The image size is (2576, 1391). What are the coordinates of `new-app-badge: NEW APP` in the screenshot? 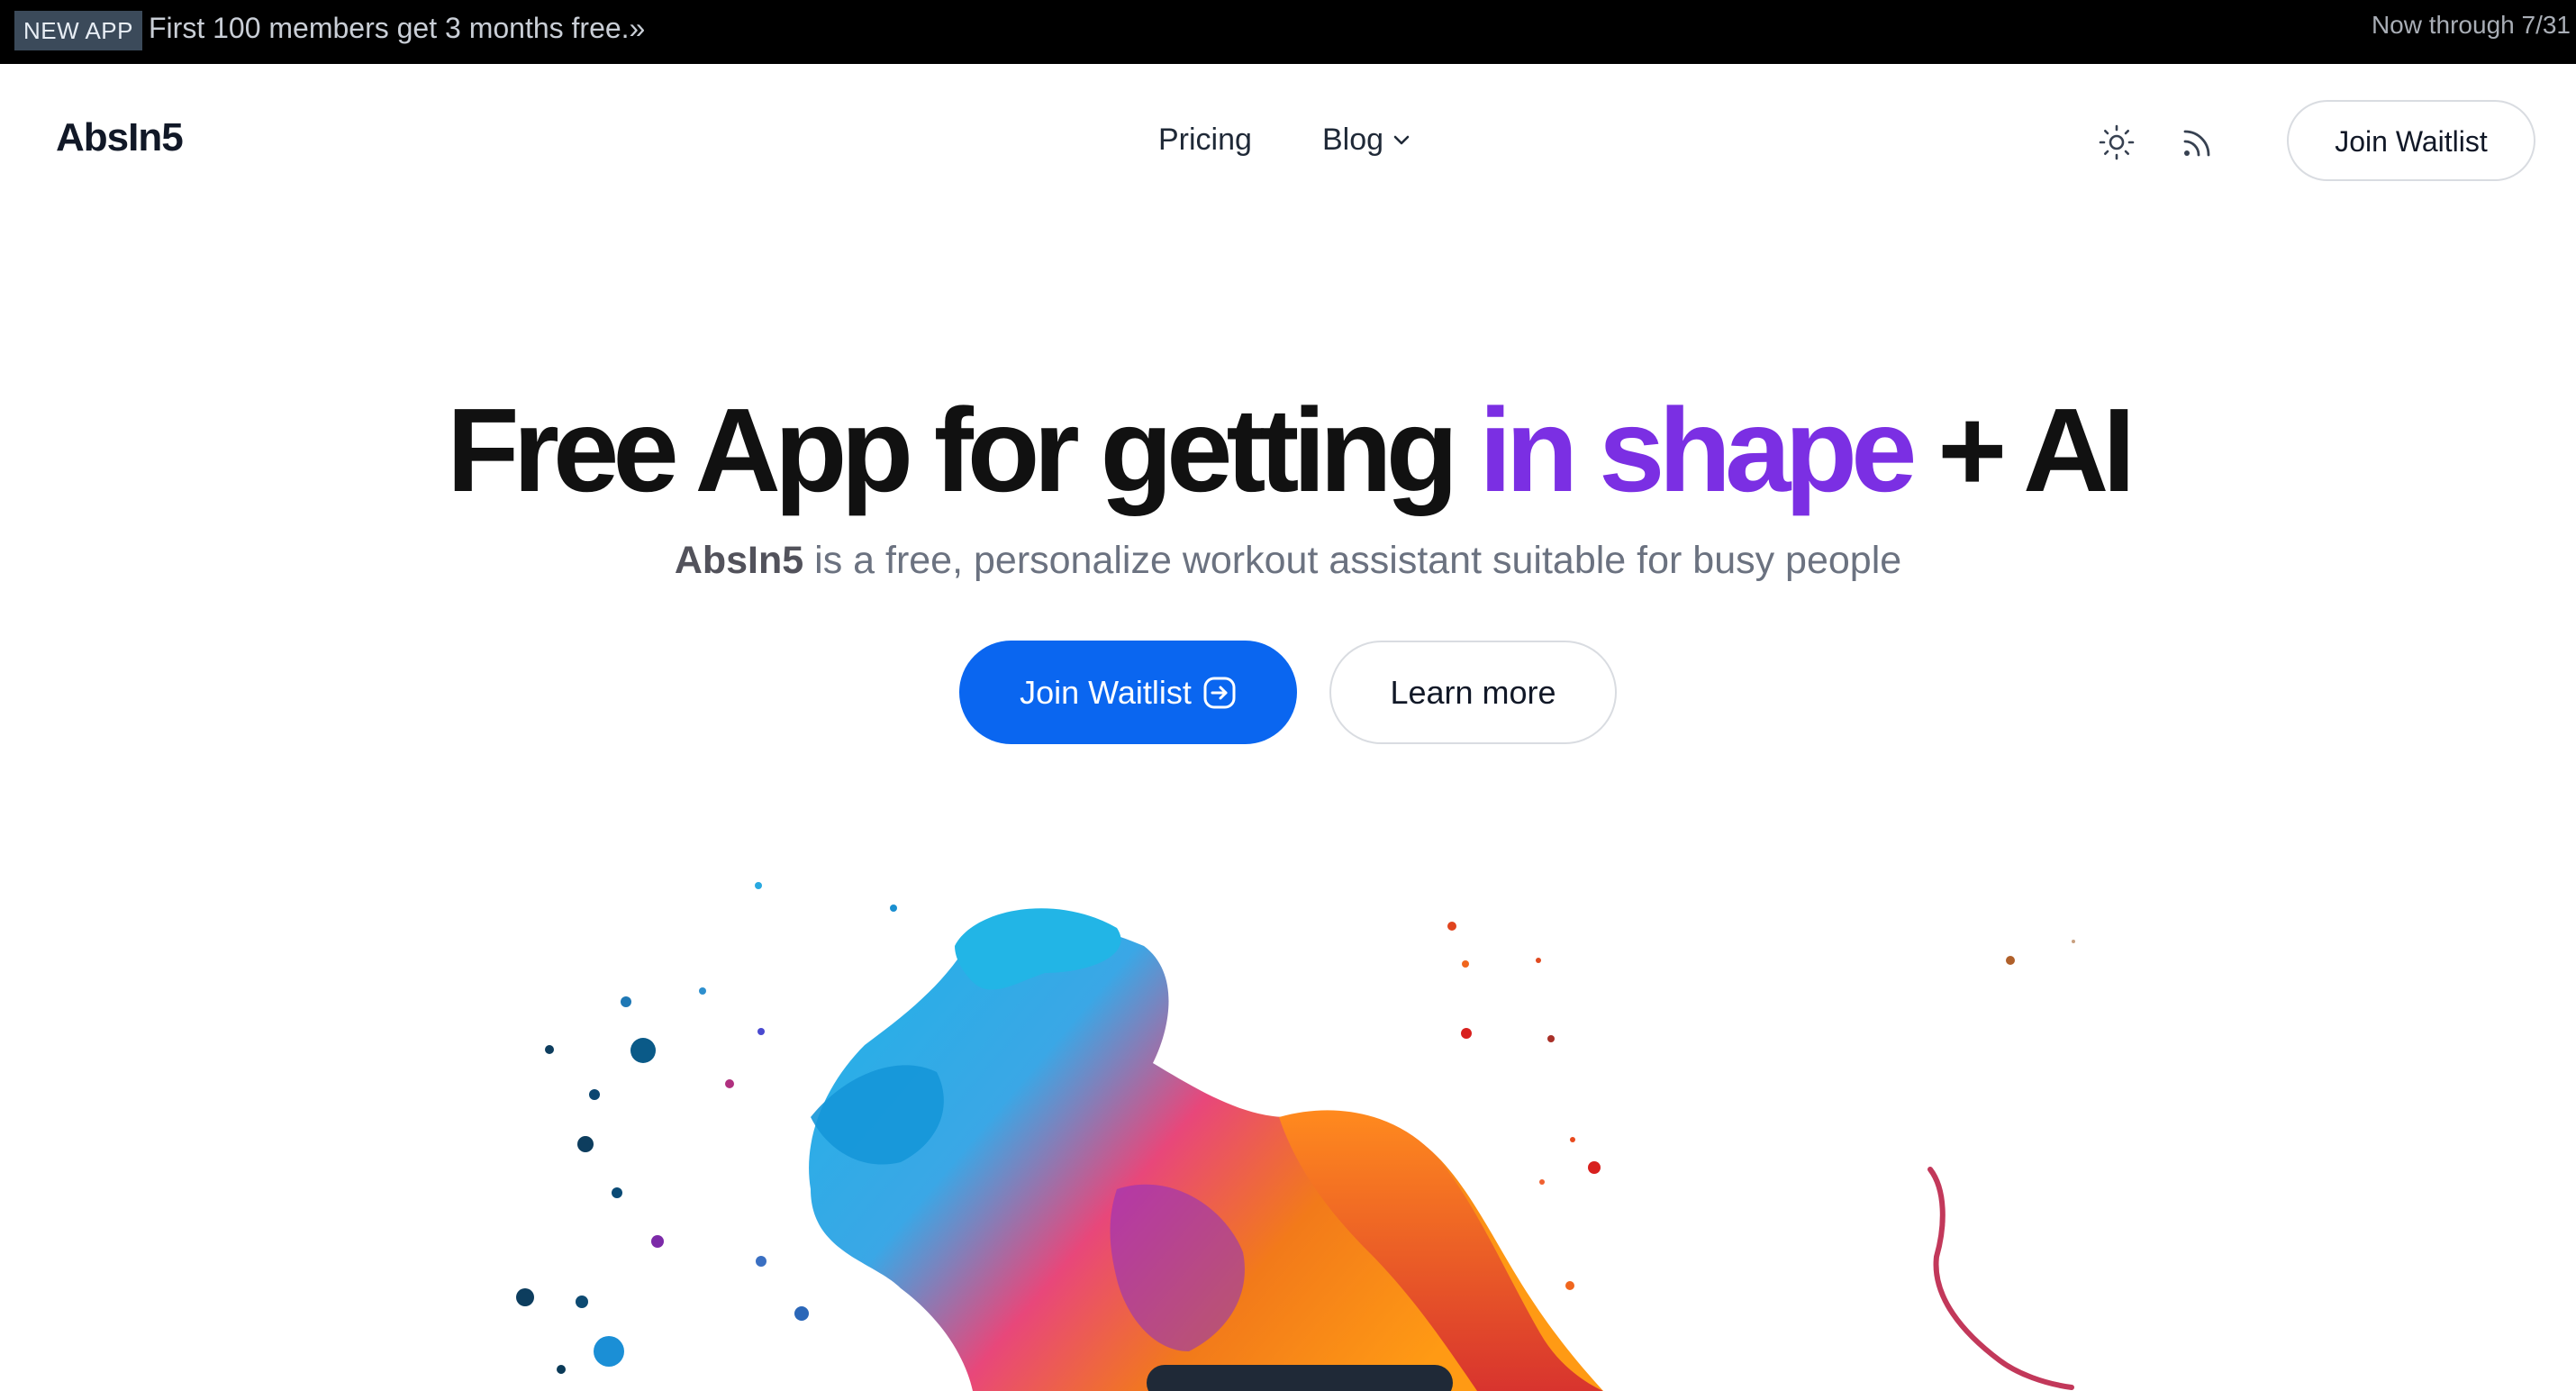 It's located at (78, 31).